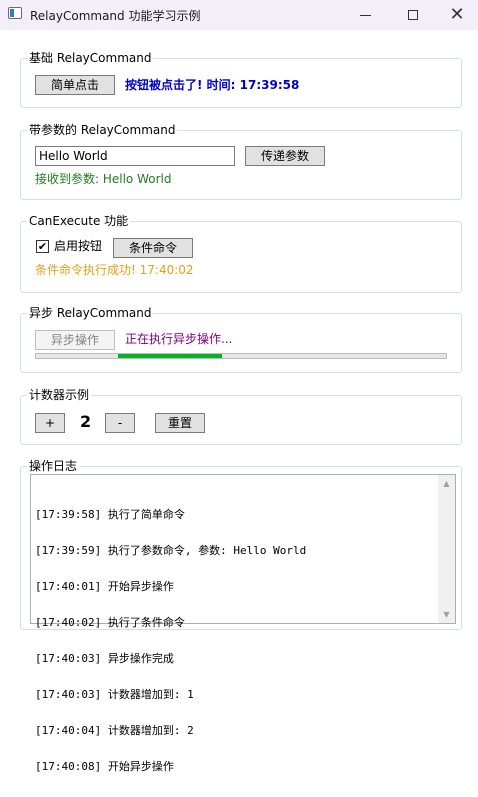 This screenshot has width=478, height=797. Describe the element at coordinates (102, 130) in the screenshot. I see `param-group-header: 带参数的 RelayCommand` at that location.